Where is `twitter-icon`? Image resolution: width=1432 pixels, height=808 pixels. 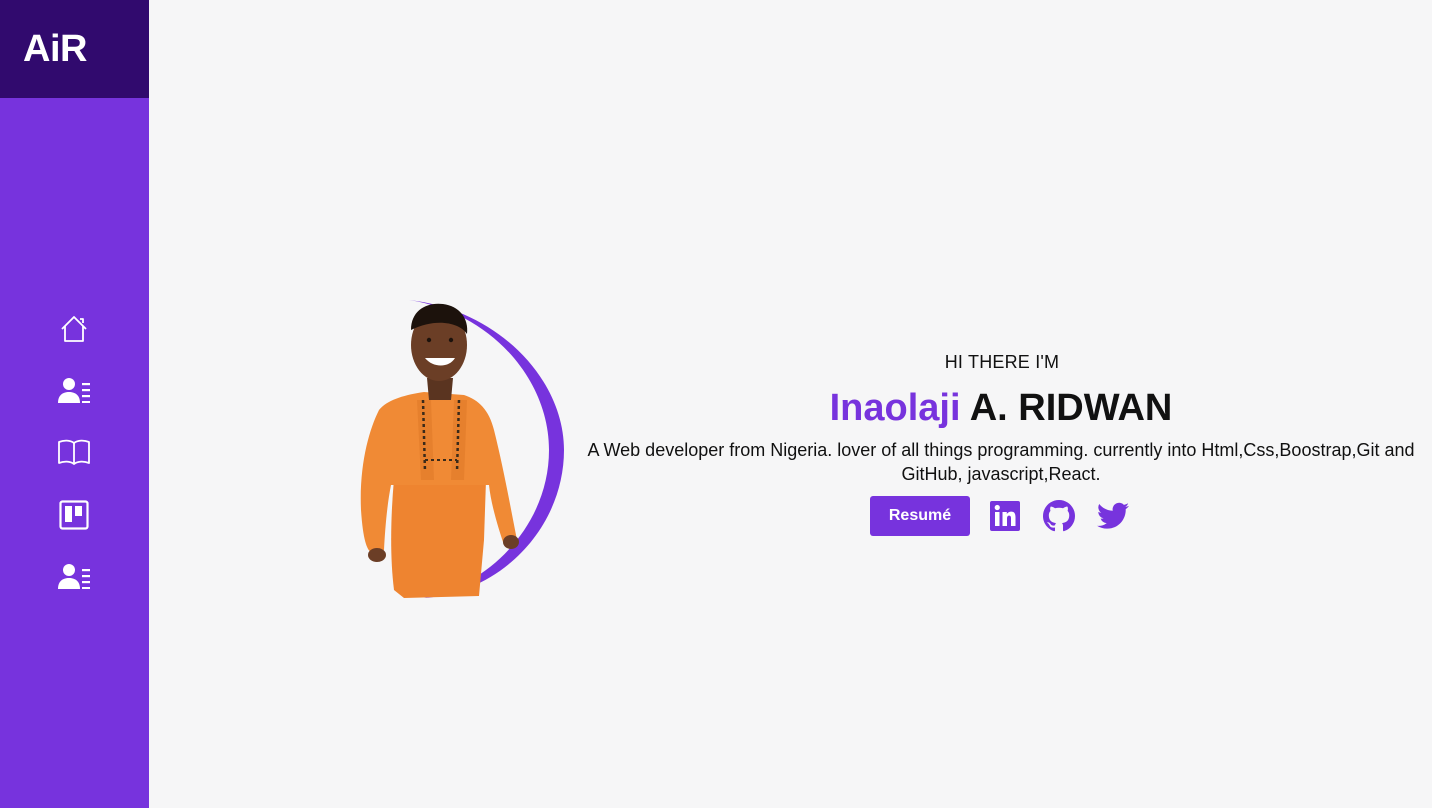 twitter-icon is located at coordinates (1113, 515).